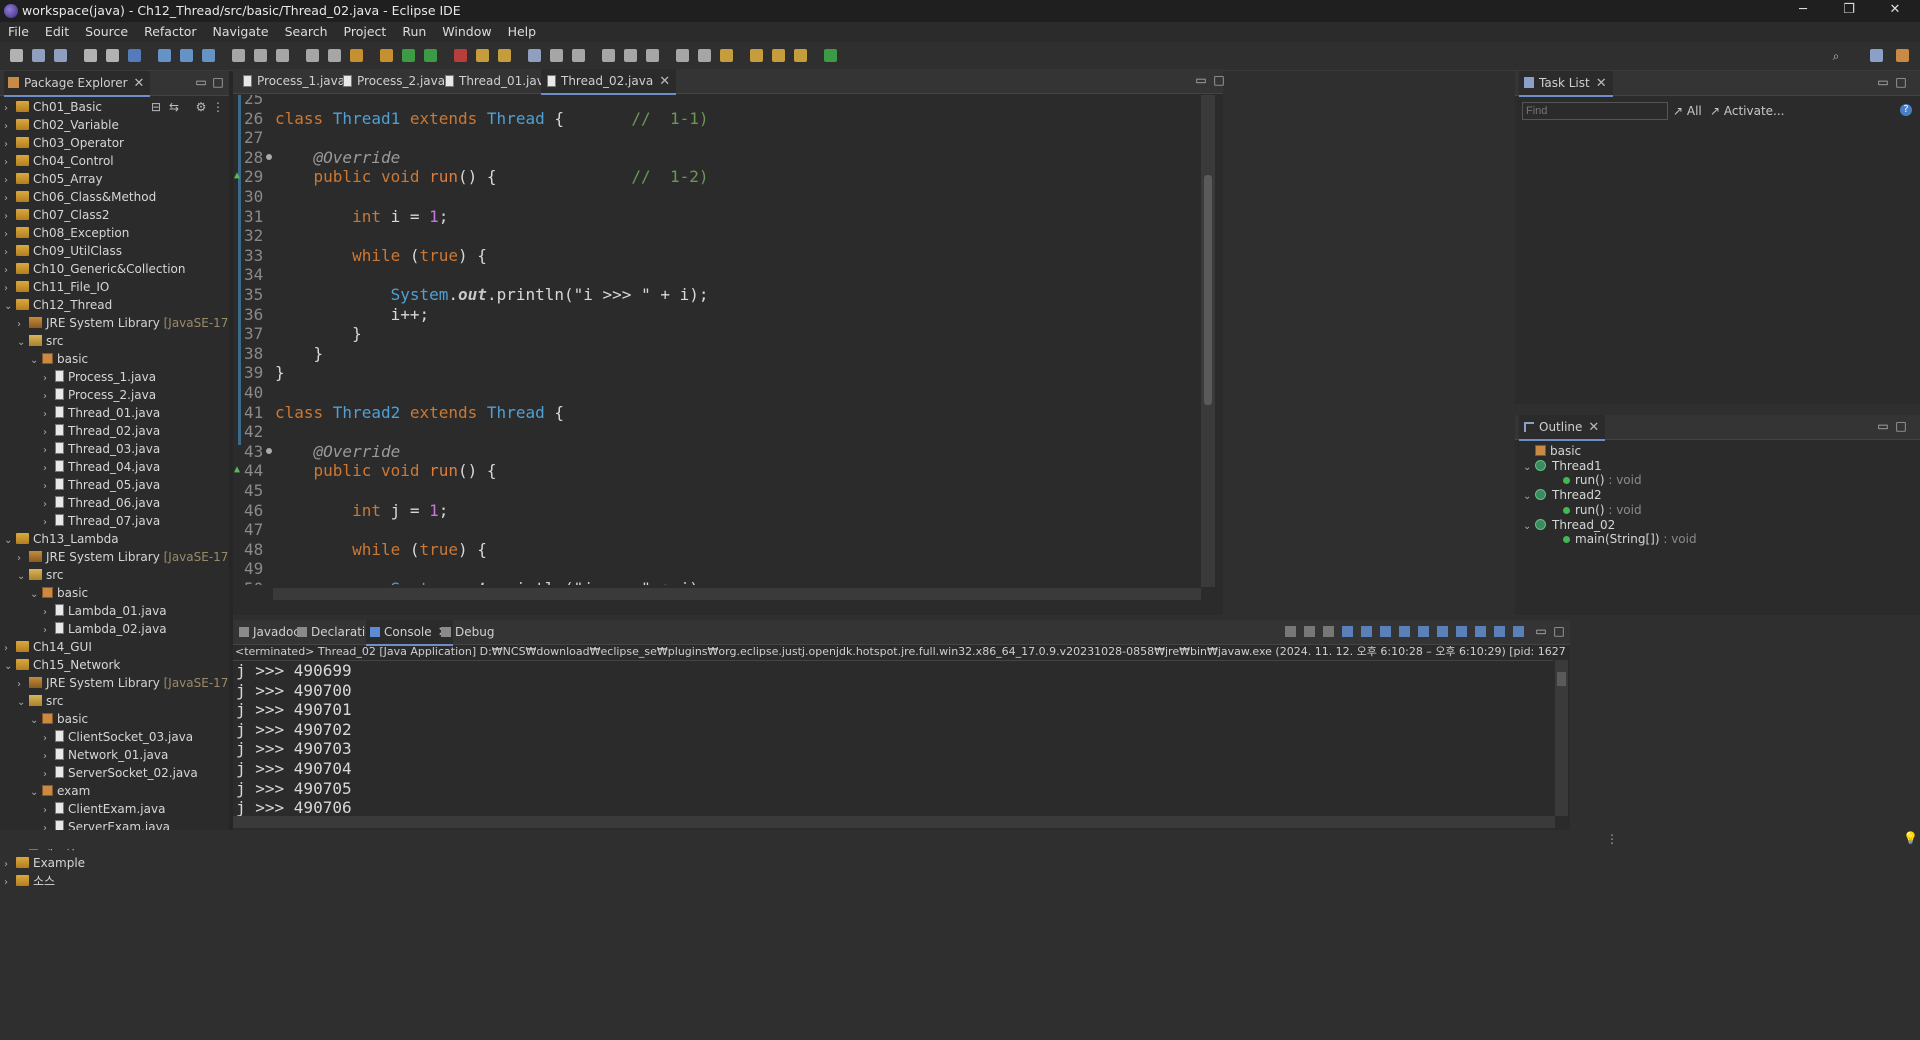 The width and height of the screenshot is (1920, 1040). What do you see at coordinates (1596, 510) in the screenshot?
I see `outline-item: run() : void` at bounding box center [1596, 510].